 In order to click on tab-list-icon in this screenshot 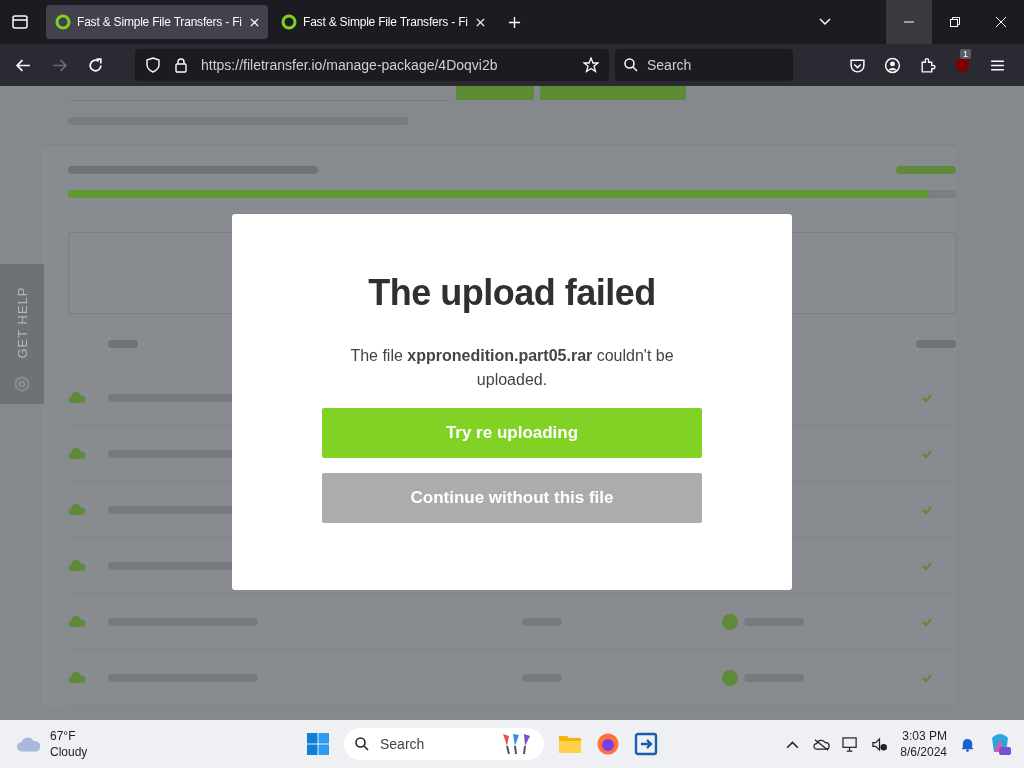, I will do `click(20, 22)`.